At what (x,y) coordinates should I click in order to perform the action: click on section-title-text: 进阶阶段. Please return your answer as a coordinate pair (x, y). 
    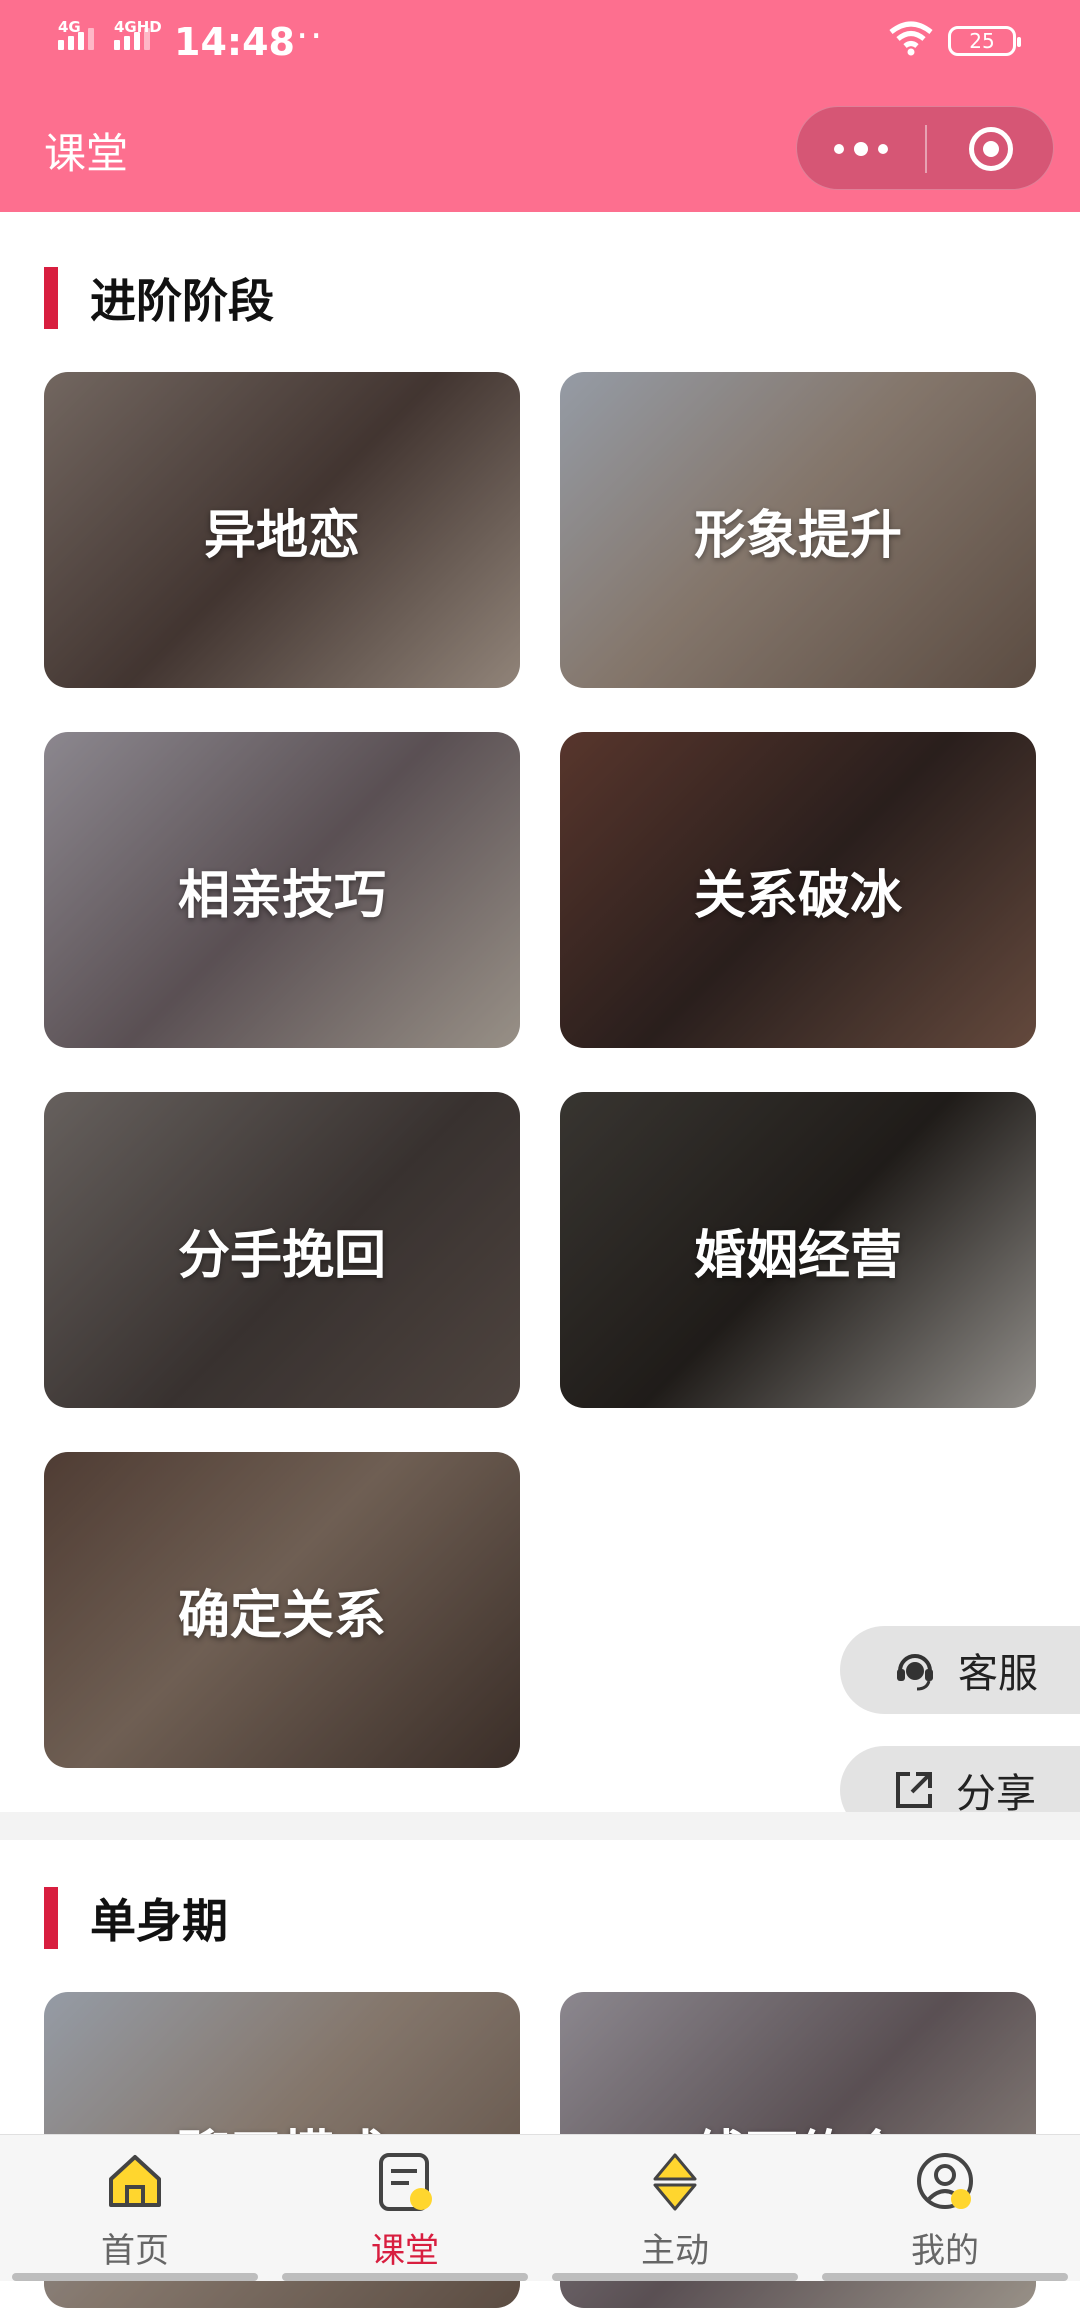
    Looking at the image, I should click on (182, 301).